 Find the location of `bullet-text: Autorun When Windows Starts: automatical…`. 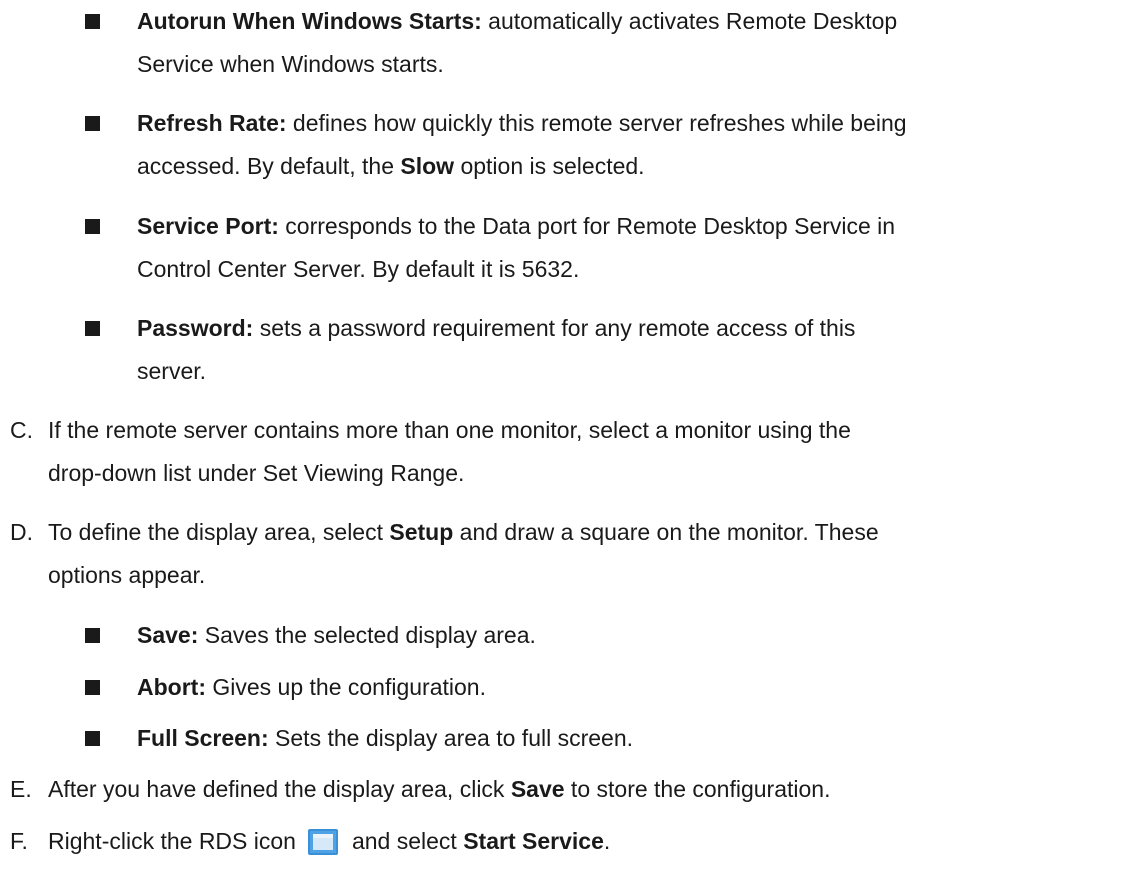

bullet-text: Autorun When Windows Starts: automatical… is located at coordinates (624, 43).